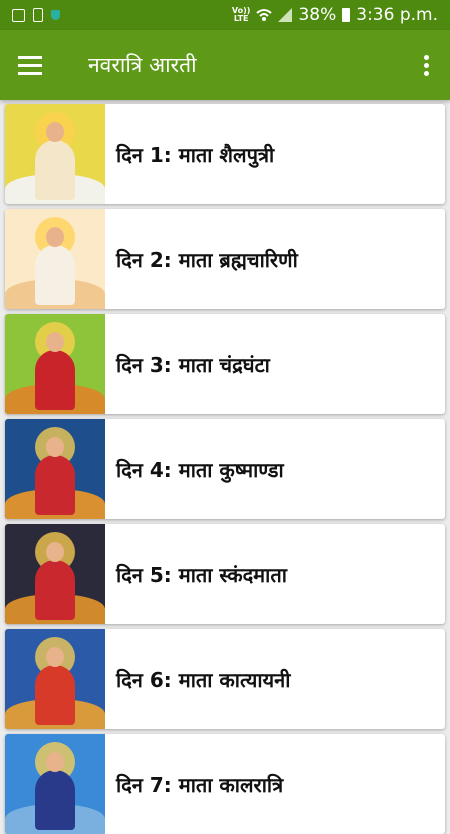 The width and height of the screenshot is (450, 834). What do you see at coordinates (18, 15) in the screenshot?
I see `gallery-icon` at bounding box center [18, 15].